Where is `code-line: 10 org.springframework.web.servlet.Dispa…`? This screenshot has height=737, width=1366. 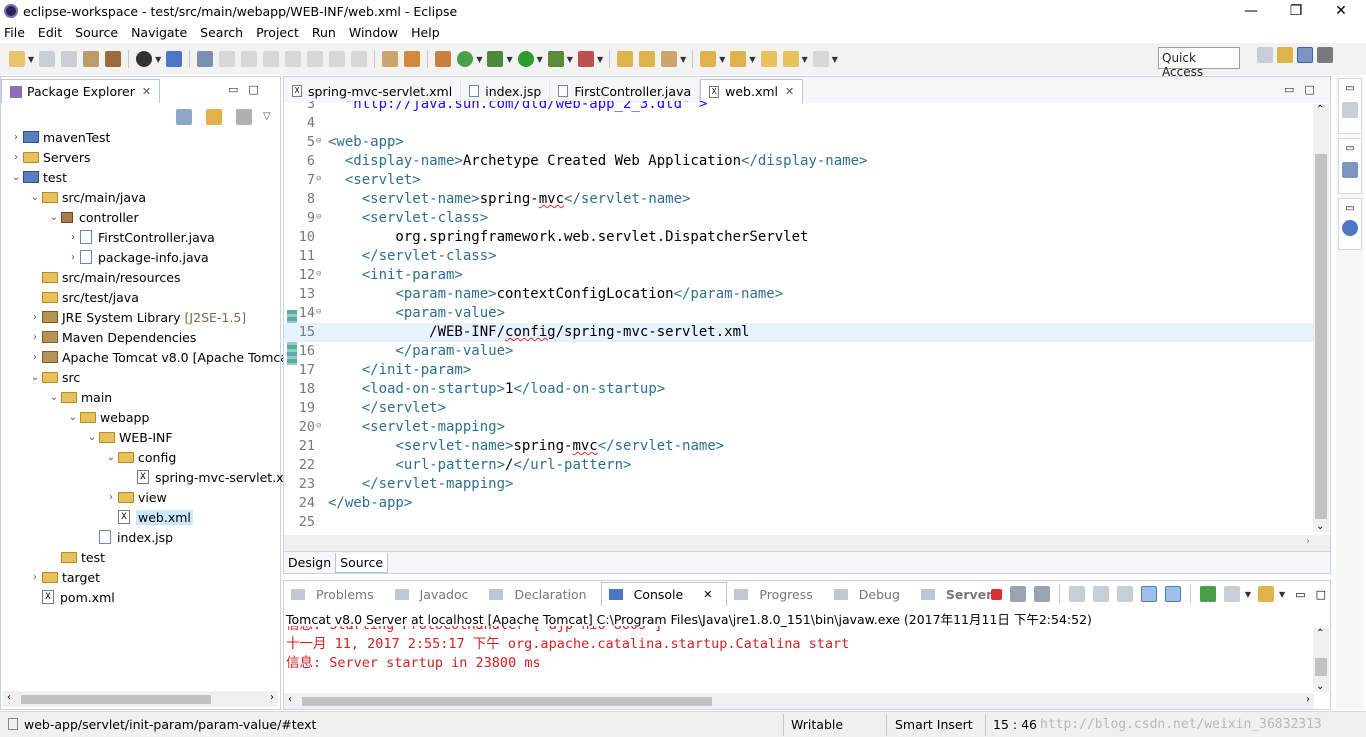 code-line: 10 org.springframework.web.servlet.Dispa… is located at coordinates (799, 237).